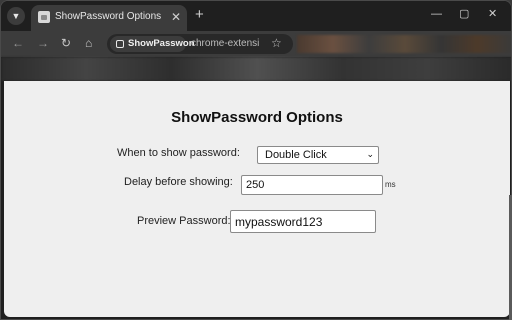  Describe the element at coordinates (199, 15) in the screenshot. I see `new-tab-button: +` at that location.